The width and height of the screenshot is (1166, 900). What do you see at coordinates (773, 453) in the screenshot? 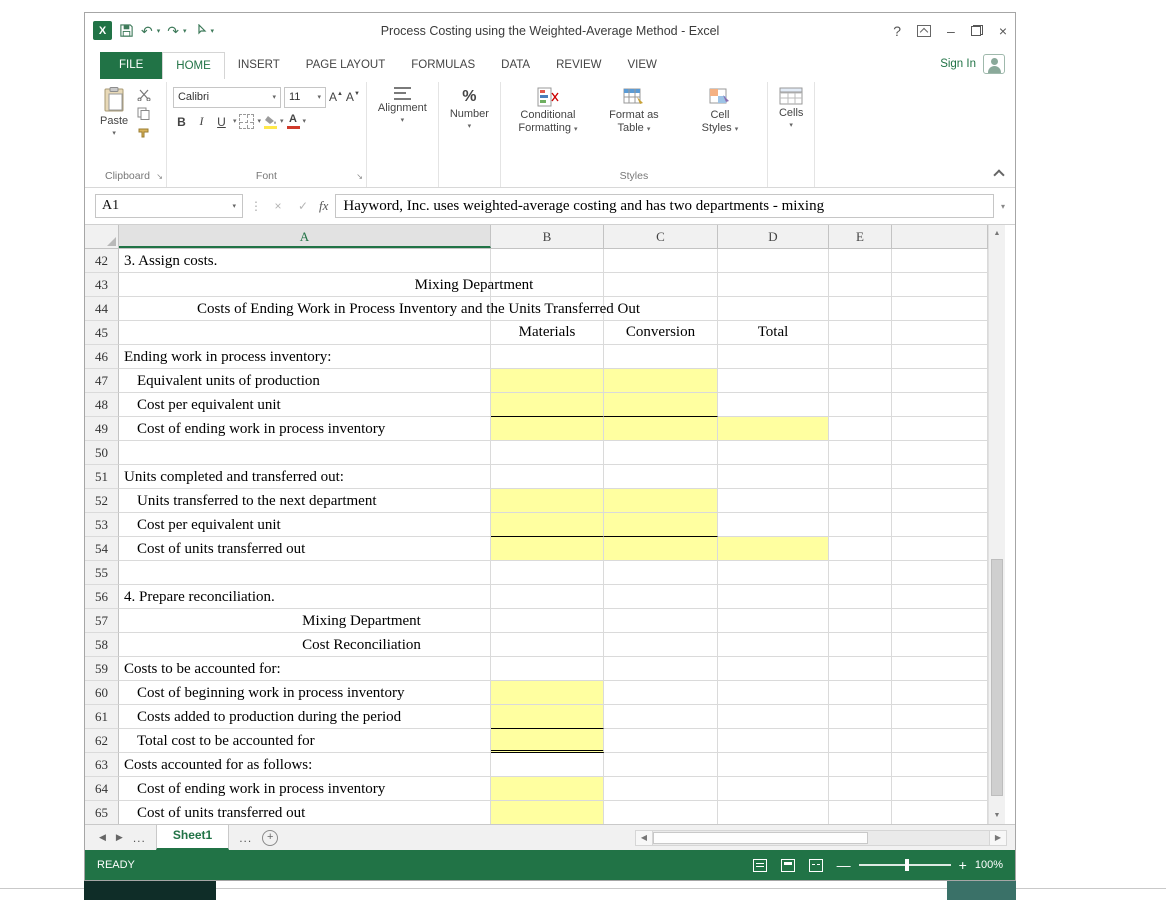
I see `cell-D50` at bounding box center [773, 453].